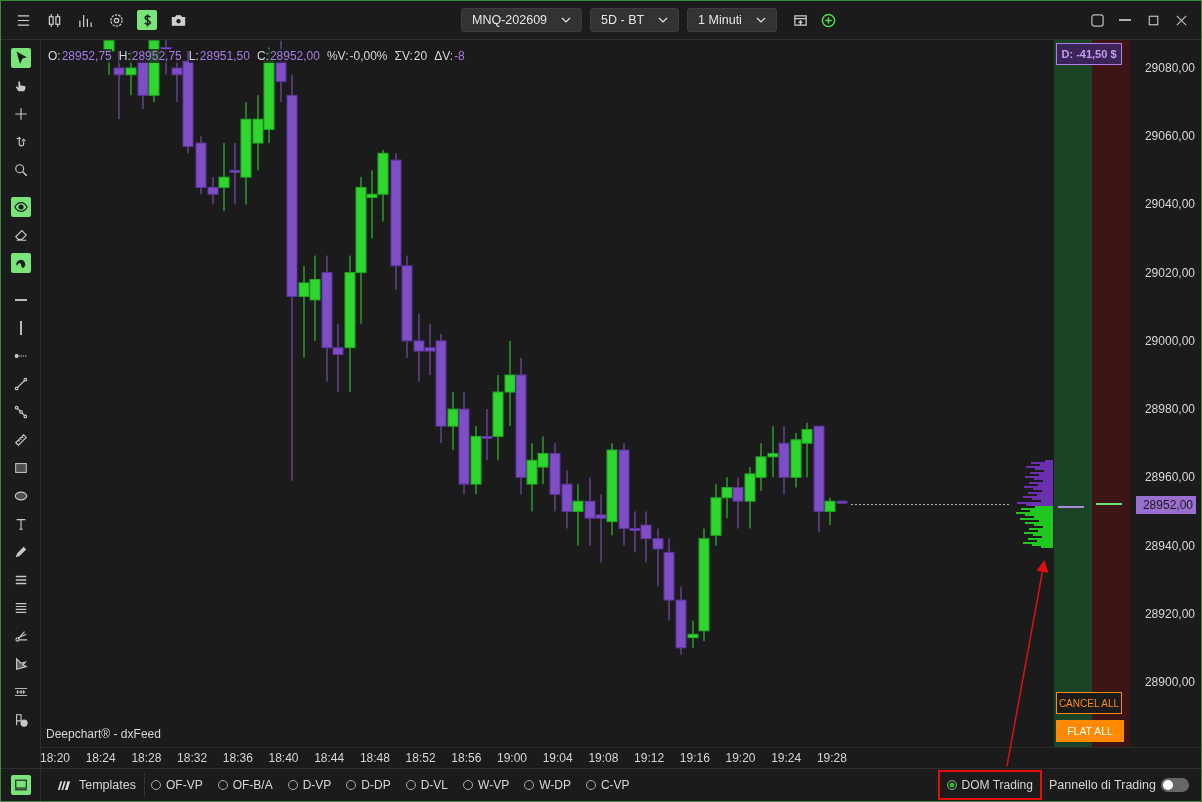  I want to click on position-icon, so click(20, 720).